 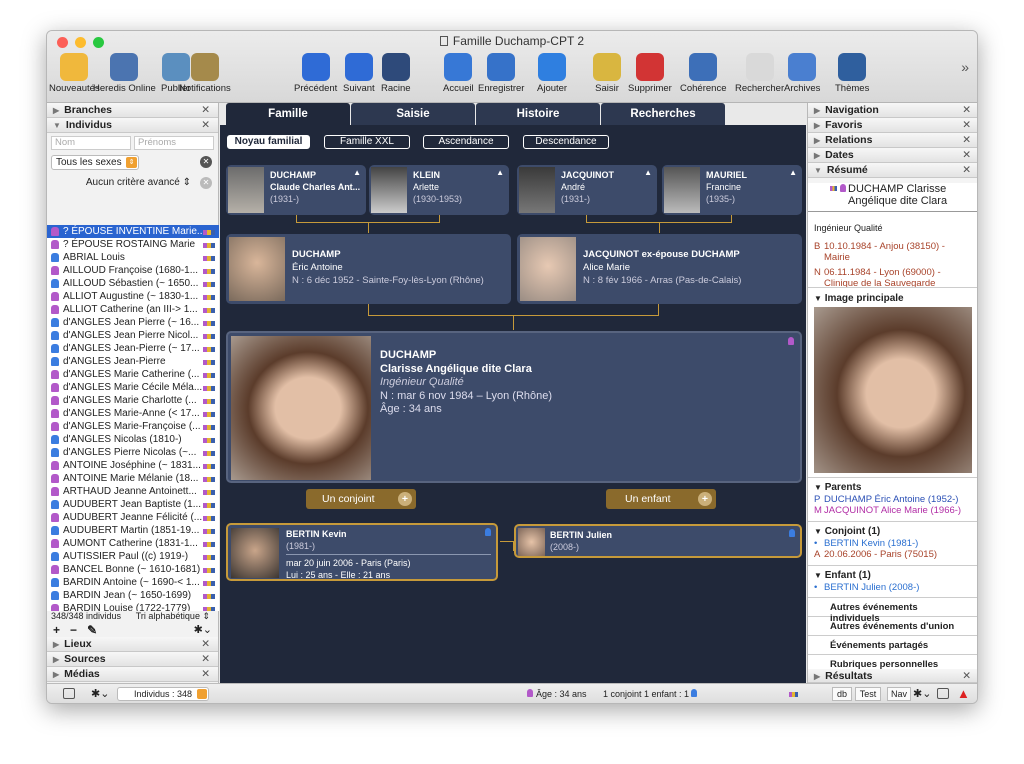 What do you see at coordinates (859, 298) in the screenshot?
I see `image-section-title: ▼ Image principale` at bounding box center [859, 298].